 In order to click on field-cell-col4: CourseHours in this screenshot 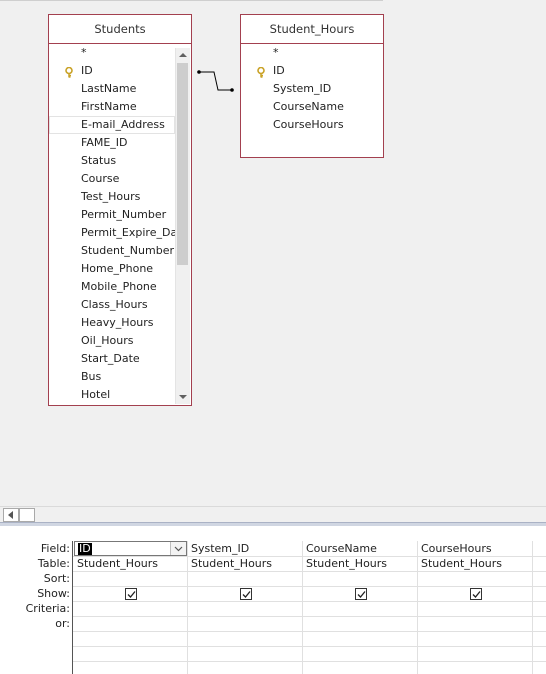, I will do `click(475, 548)`.